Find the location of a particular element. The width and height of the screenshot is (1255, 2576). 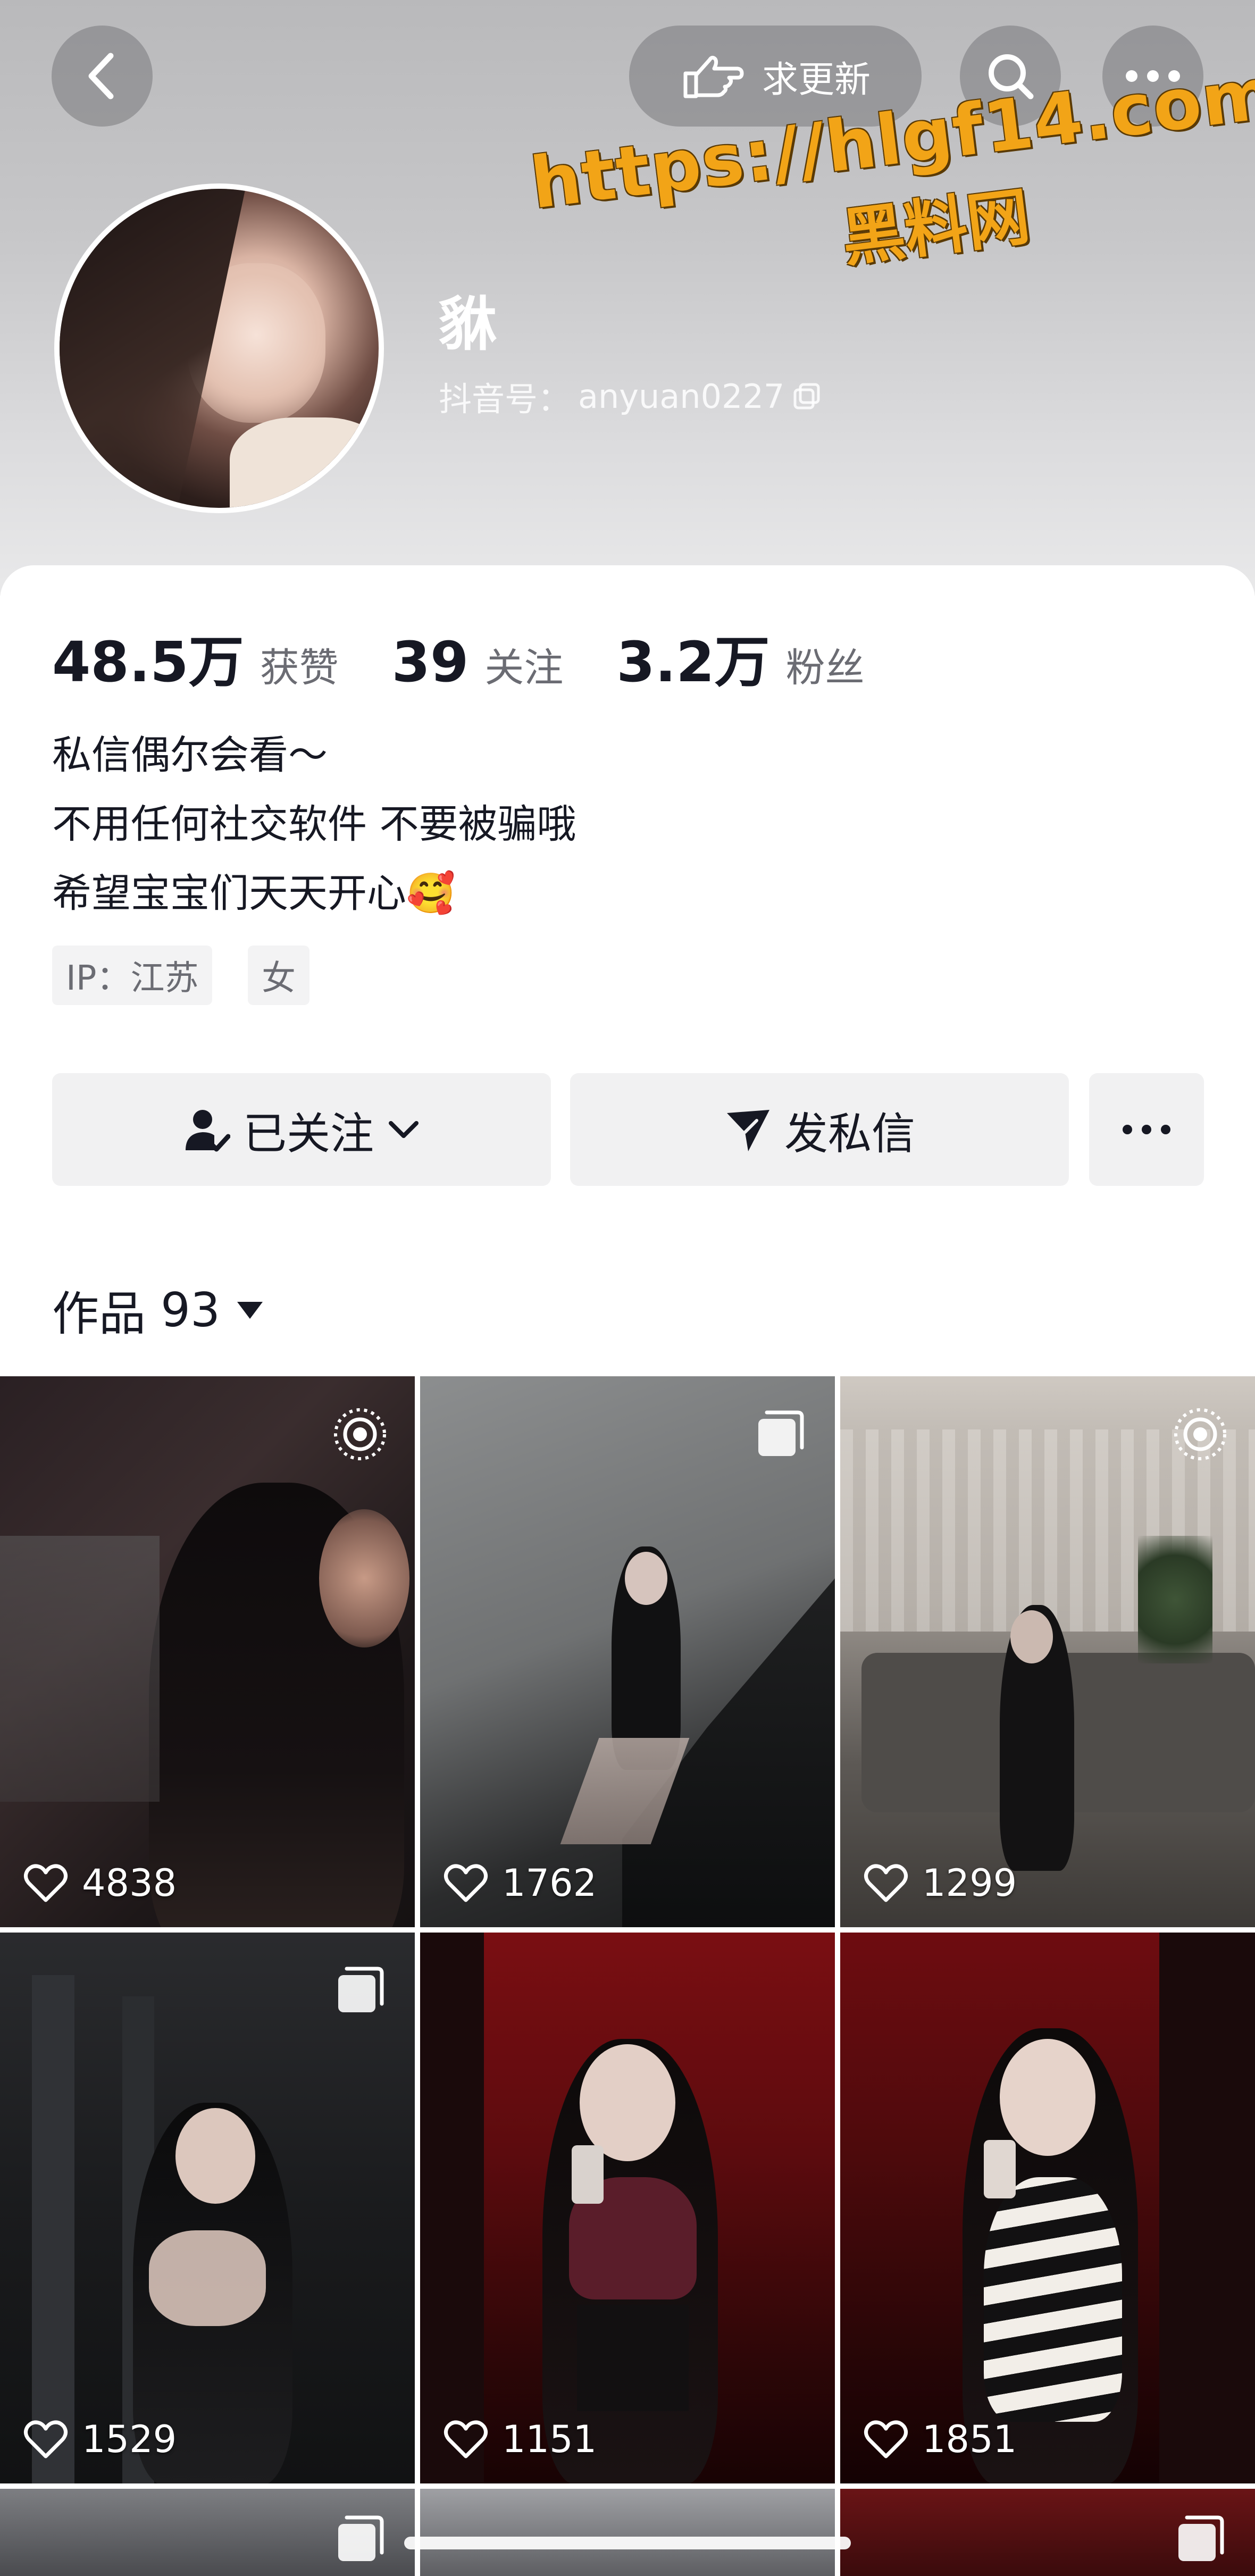

paper-plane-icon is located at coordinates (747, 1130).